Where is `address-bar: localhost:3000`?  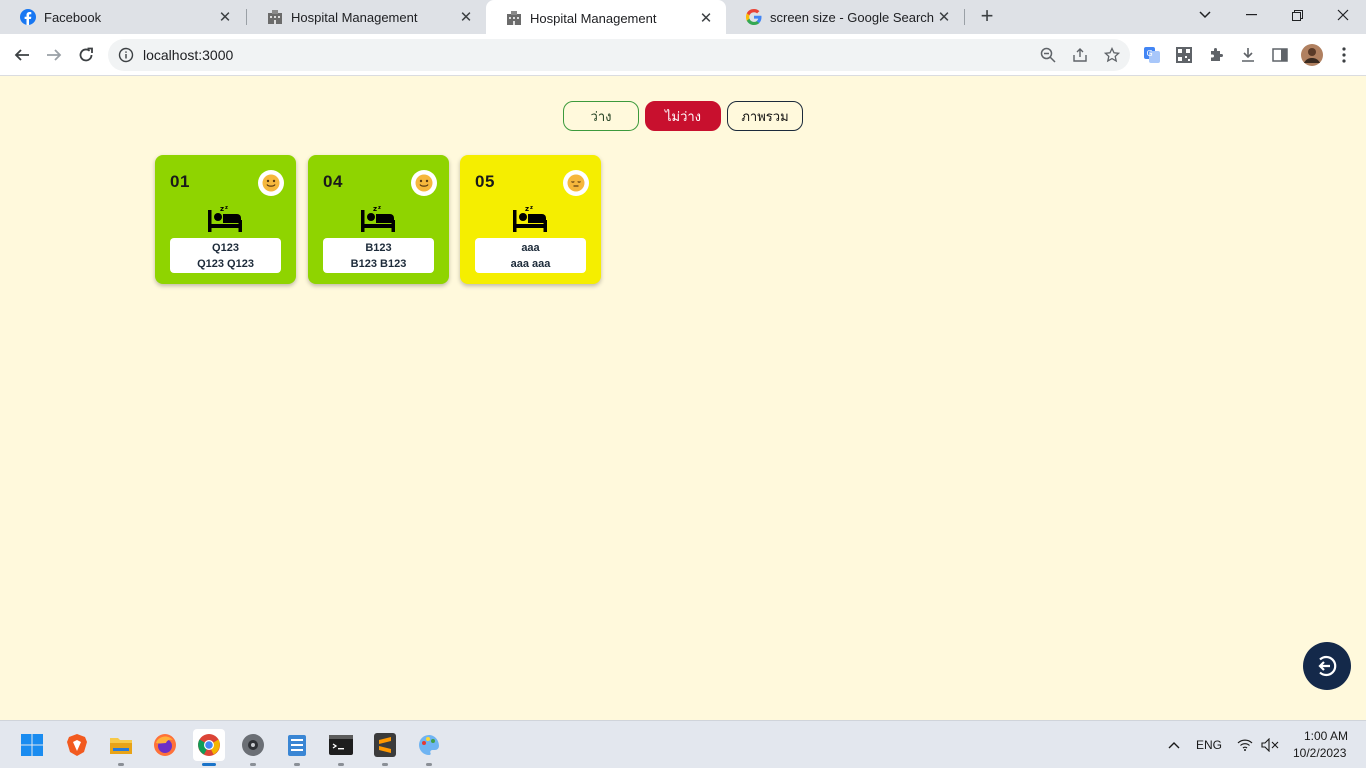
address-bar: localhost:3000 is located at coordinates (619, 55).